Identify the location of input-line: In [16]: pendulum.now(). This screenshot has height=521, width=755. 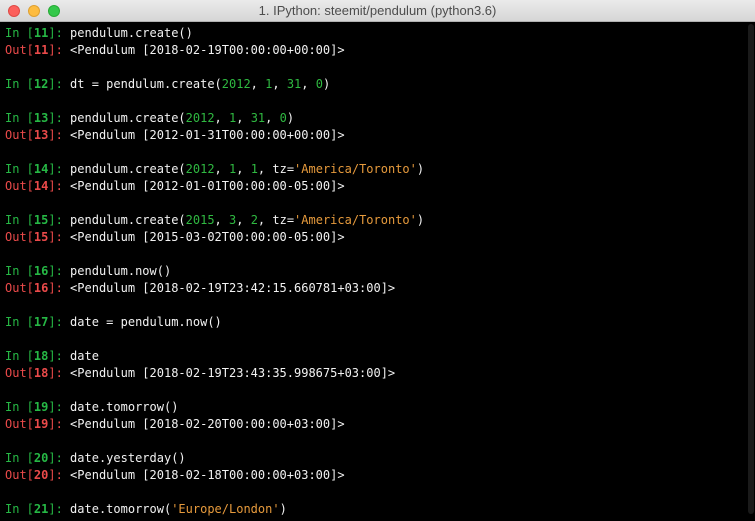
(376, 271).